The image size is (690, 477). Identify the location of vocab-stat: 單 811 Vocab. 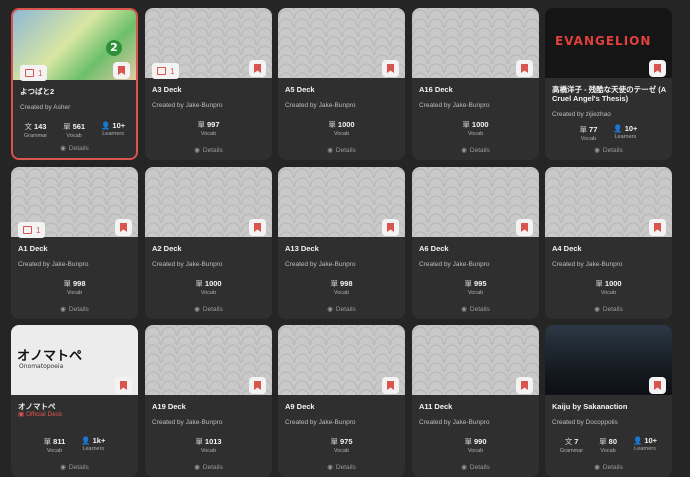
(55, 445).